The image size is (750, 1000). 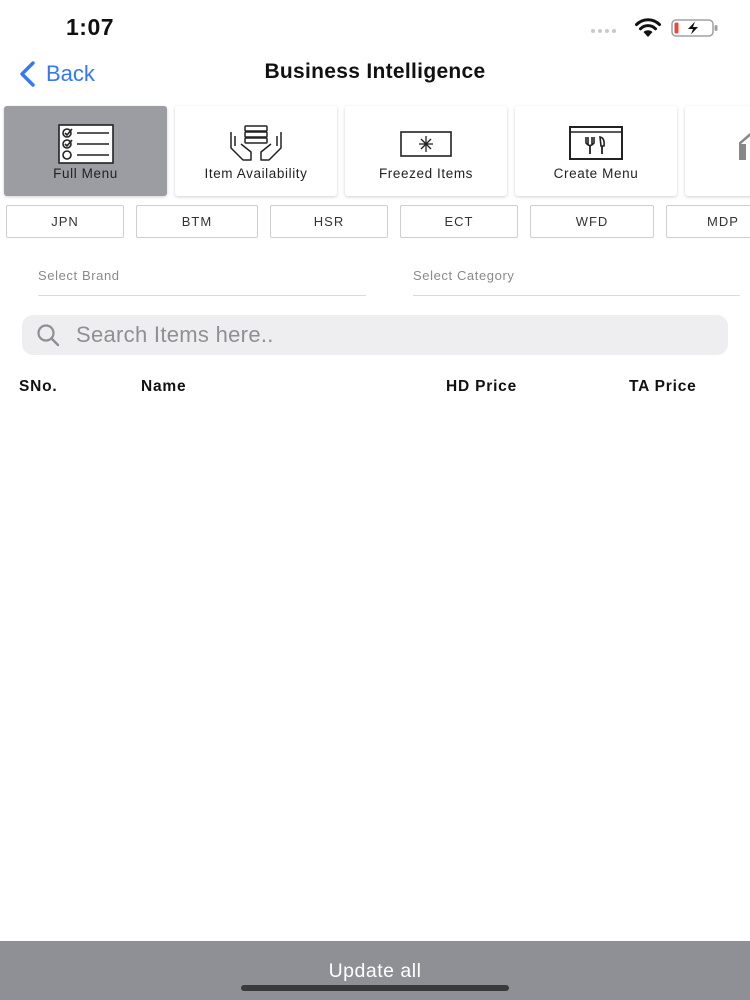 I want to click on select-brand-placeholder: Select Brand, so click(x=79, y=275).